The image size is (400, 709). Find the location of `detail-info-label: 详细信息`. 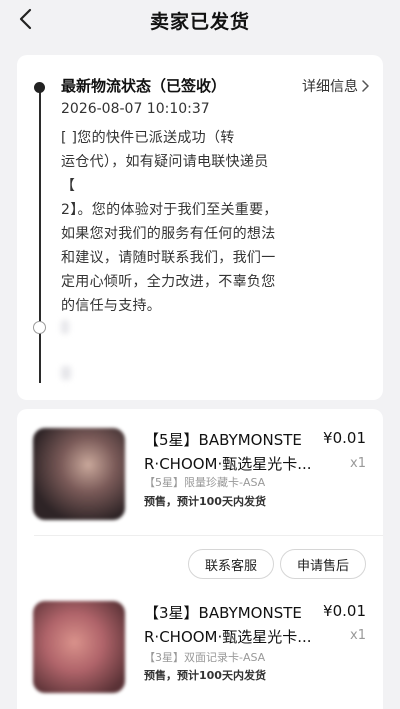

detail-info-label: 详细信息 is located at coordinates (330, 87).